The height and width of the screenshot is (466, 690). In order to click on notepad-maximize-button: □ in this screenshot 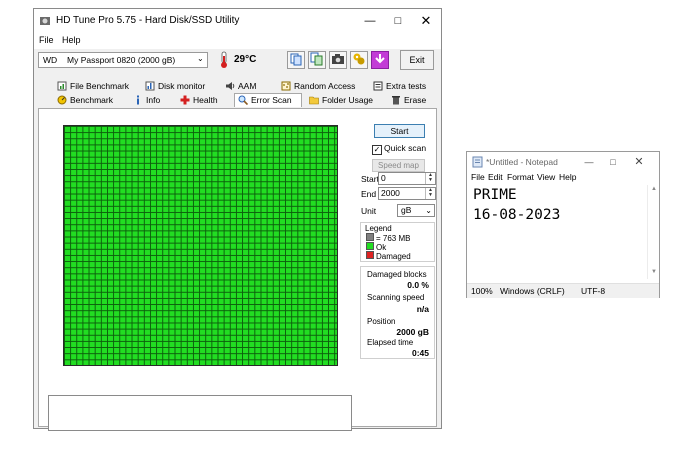, I will do `click(613, 162)`.